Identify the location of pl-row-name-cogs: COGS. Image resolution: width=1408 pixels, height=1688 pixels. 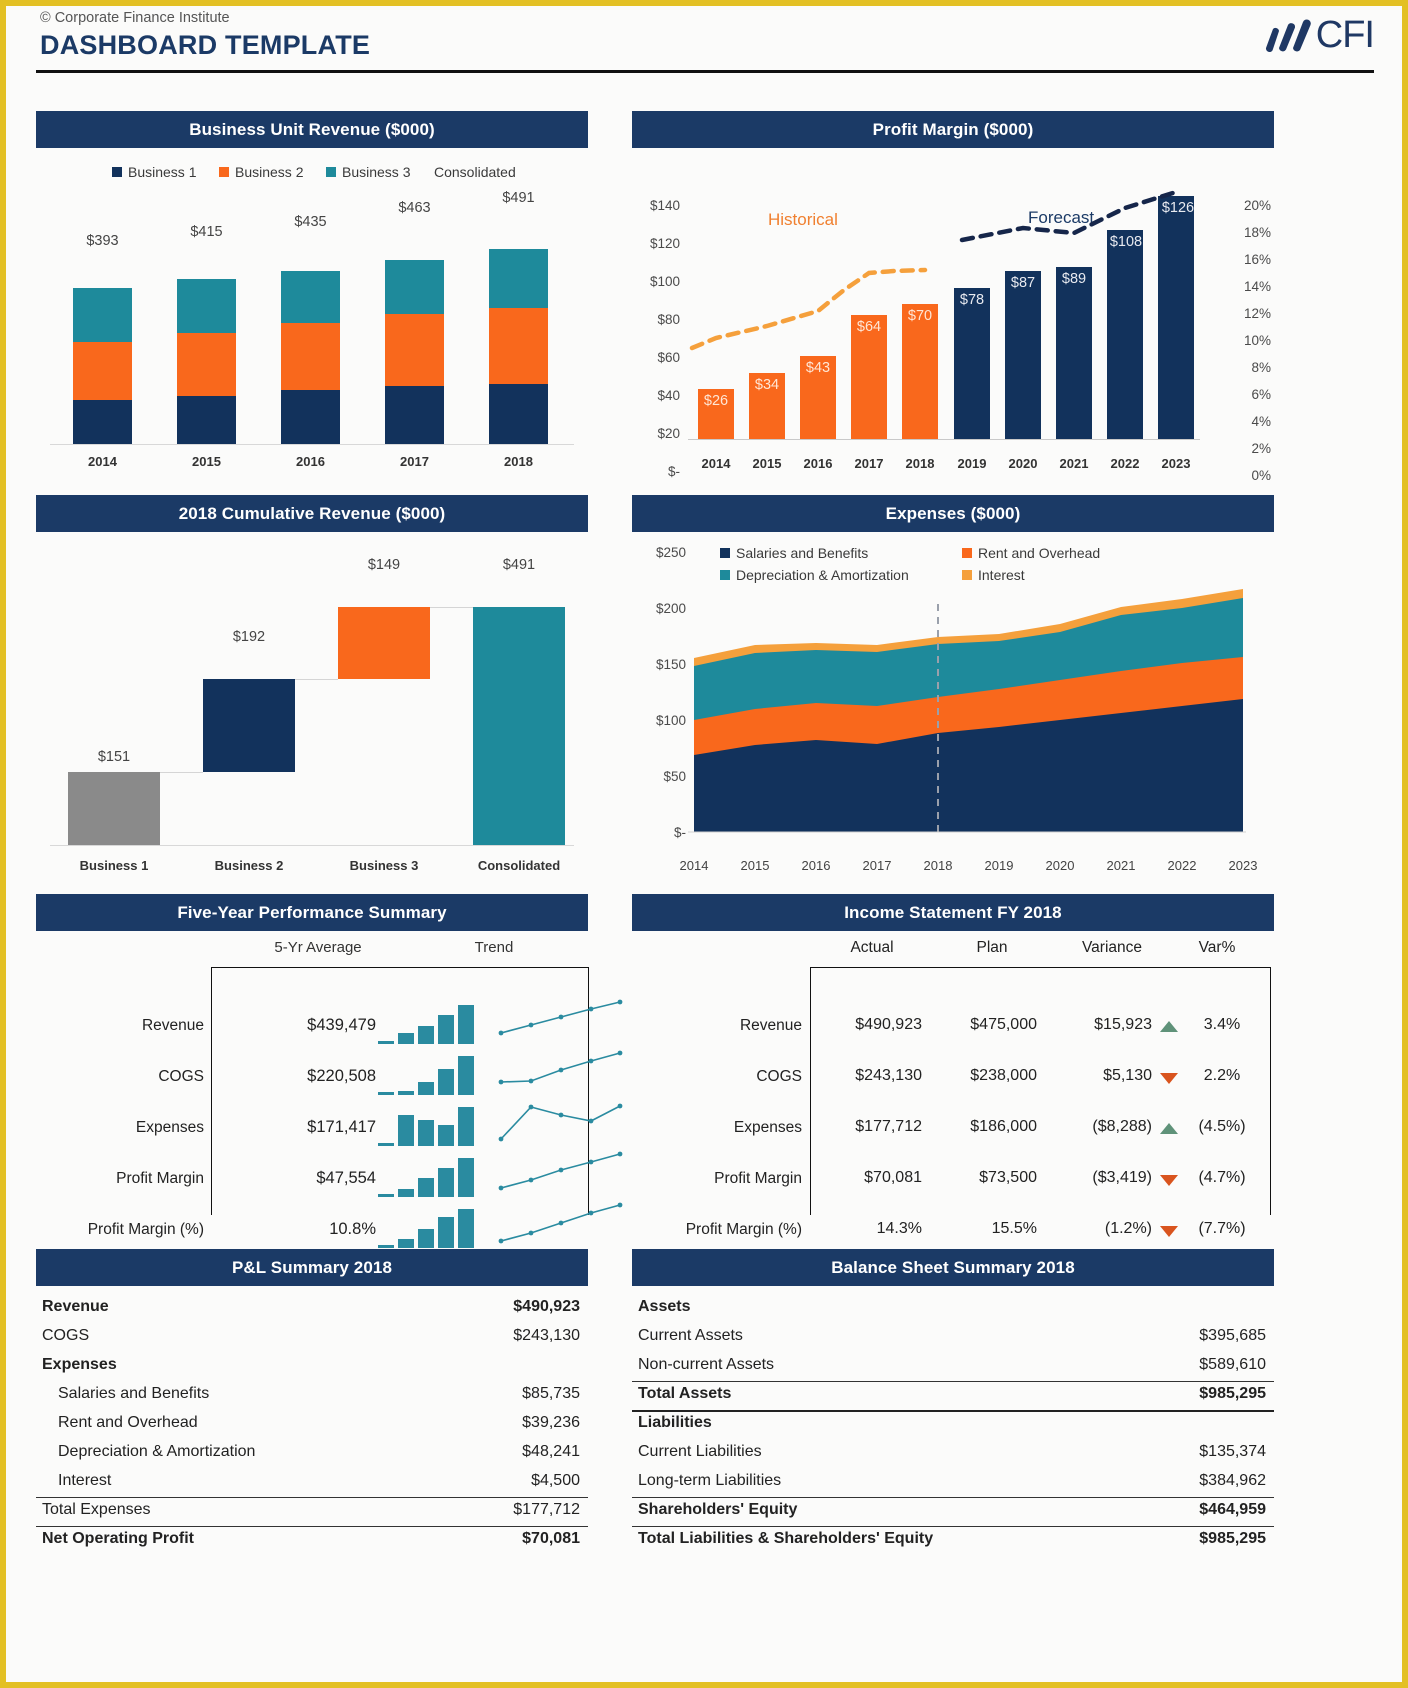
(66, 1335).